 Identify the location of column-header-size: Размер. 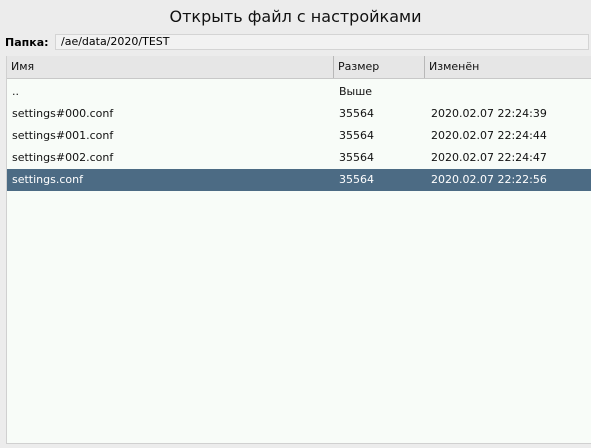
(379, 67).